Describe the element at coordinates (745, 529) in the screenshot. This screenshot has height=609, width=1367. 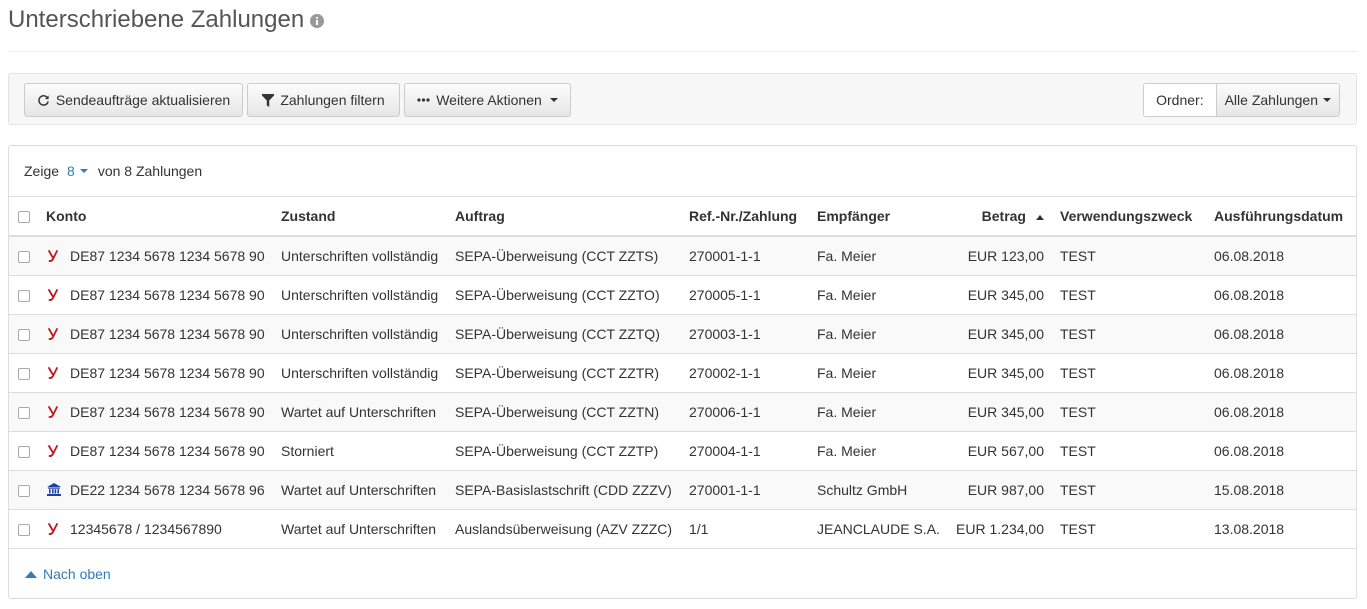
I see `ref-cell: 1/1` at that location.